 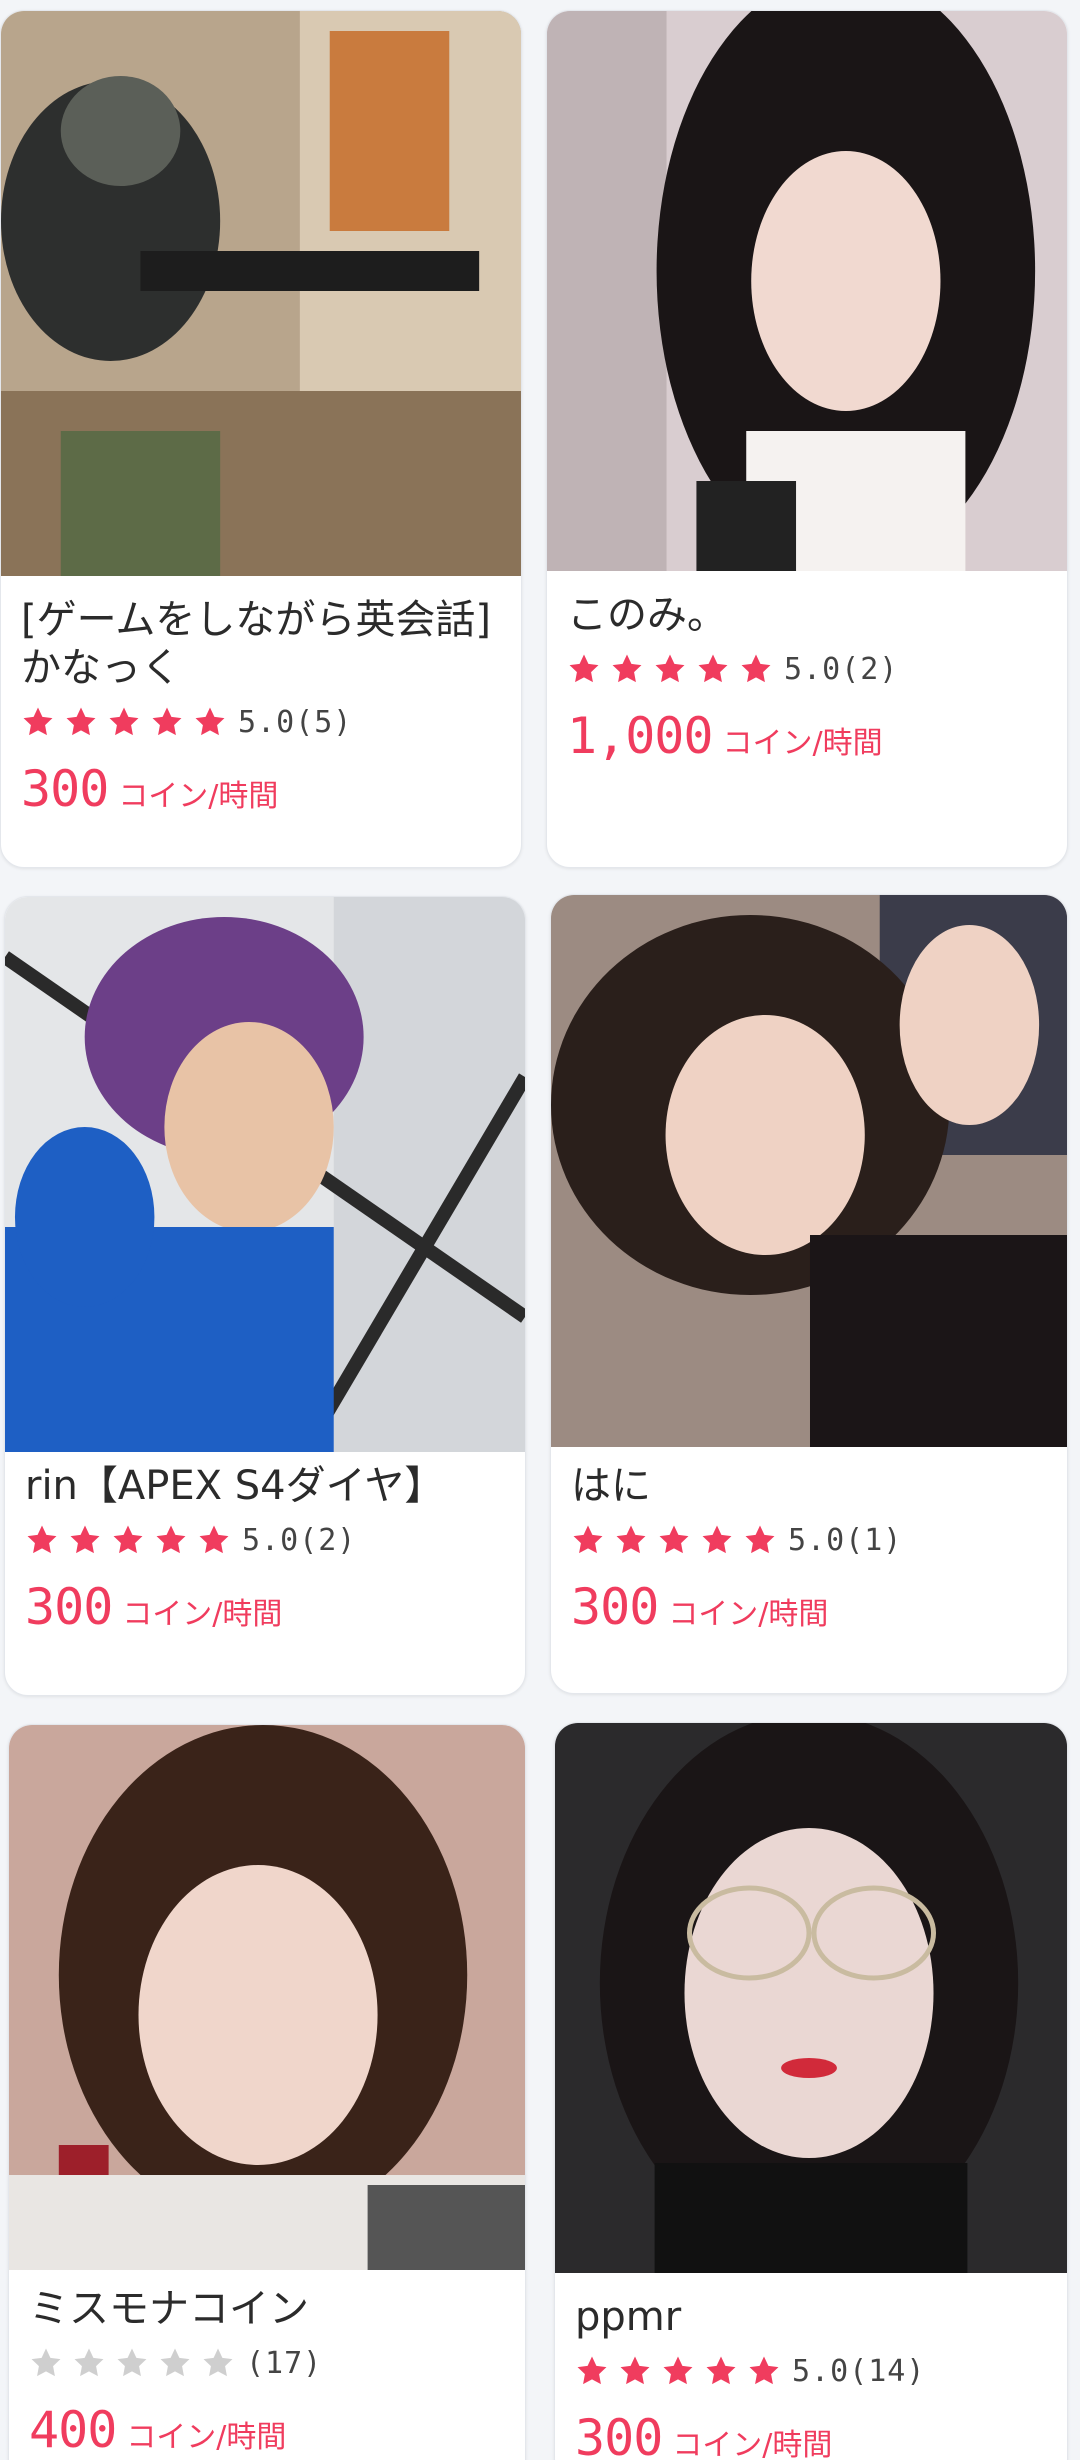 I want to click on profile-card-misumona: ミスモナコイン (17) 400 コイン/時間, so click(x=267, y=2092).